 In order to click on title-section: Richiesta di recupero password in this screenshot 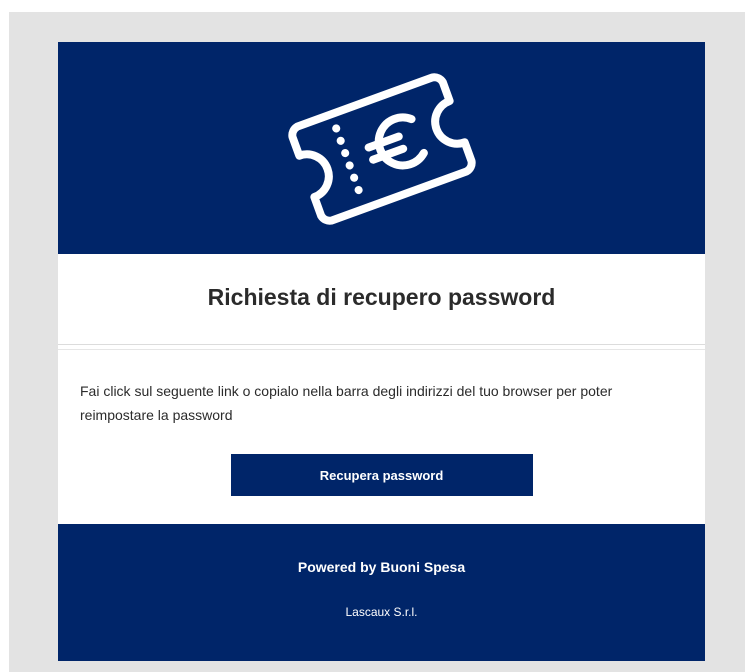, I will do `click(381, 299)`.